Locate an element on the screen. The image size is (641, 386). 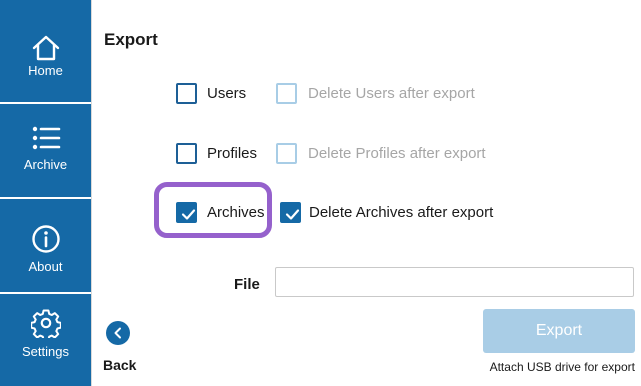
archives-label: Archives is located at coordinates (236, 212).